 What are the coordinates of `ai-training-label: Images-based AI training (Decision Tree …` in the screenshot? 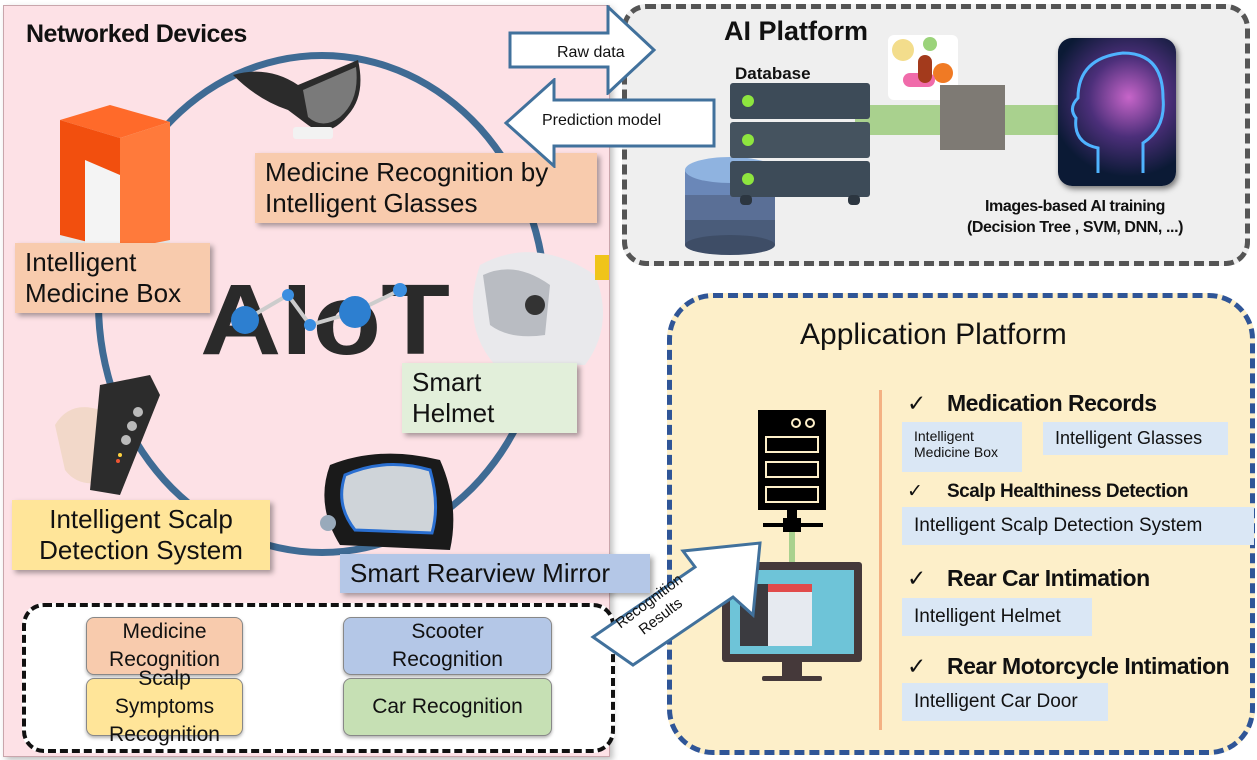 It's located at (1075, 217).